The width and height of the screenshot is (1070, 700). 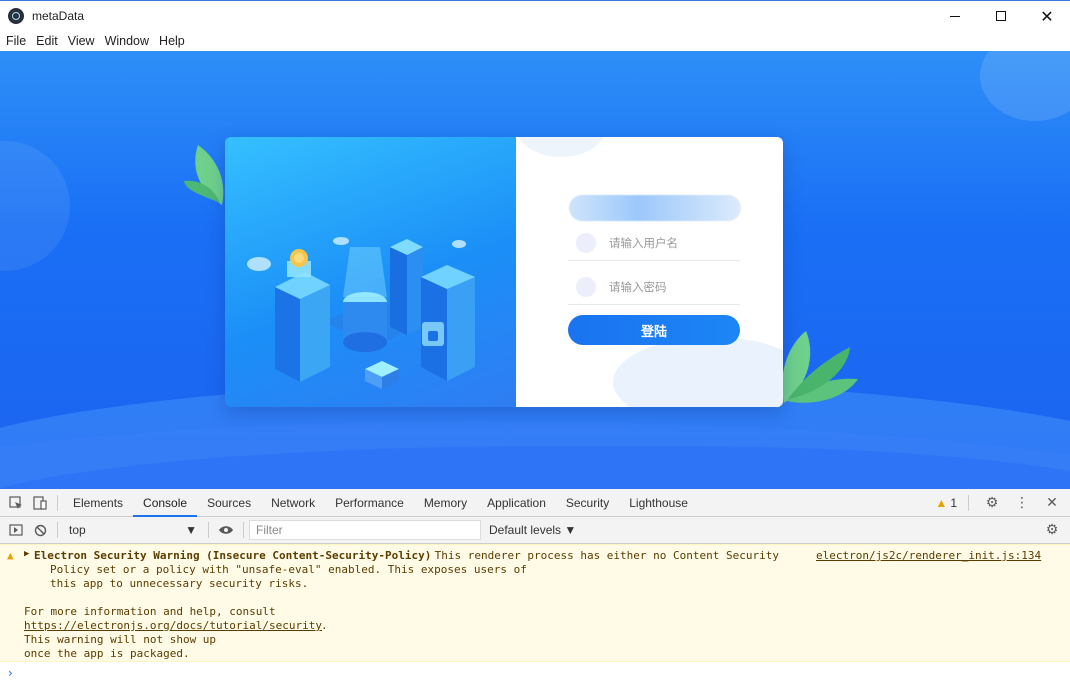 What do you see at coordinates (16, 16) in the screenshot?
I see `electron-app-icon` at bounding box center [16, 16].